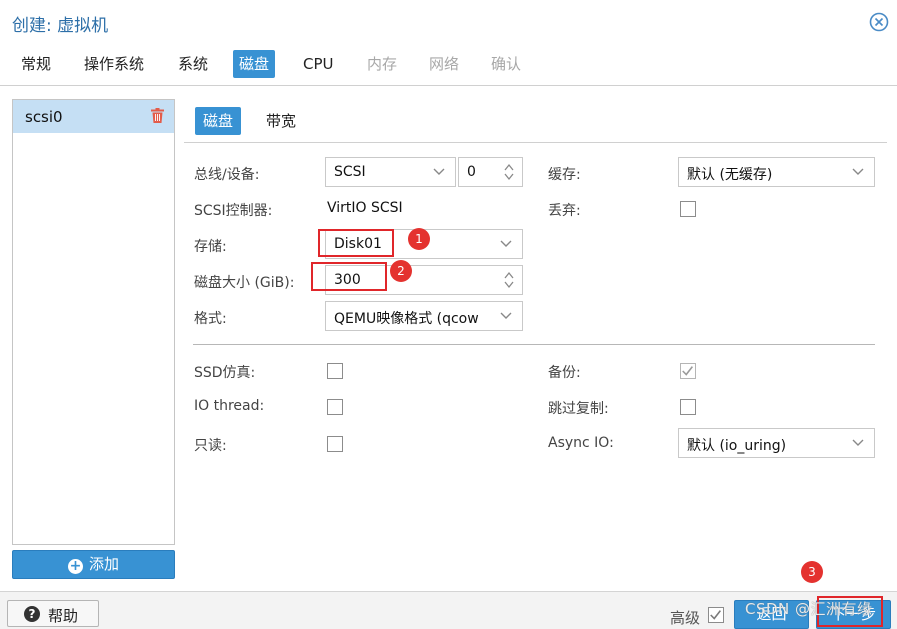  Describe the element at coordinates (210, 247) in the screenshot. I see `storage-label: 存储:` at that location.